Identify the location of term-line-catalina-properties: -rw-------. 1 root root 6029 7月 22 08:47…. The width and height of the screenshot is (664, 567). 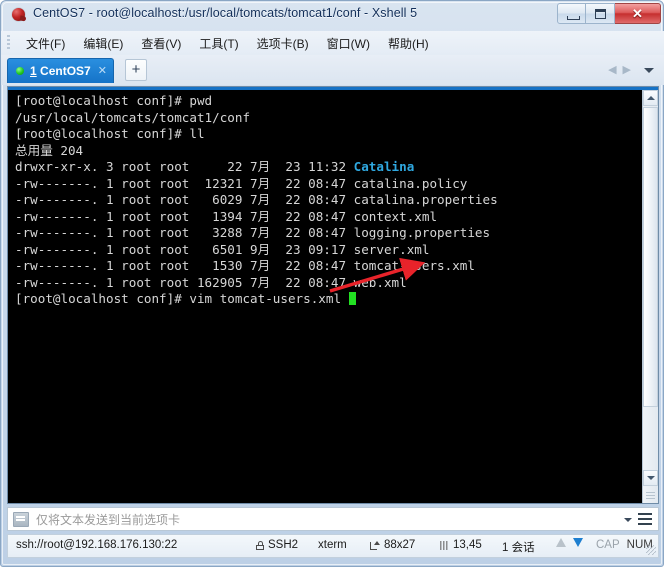
(256, 199).